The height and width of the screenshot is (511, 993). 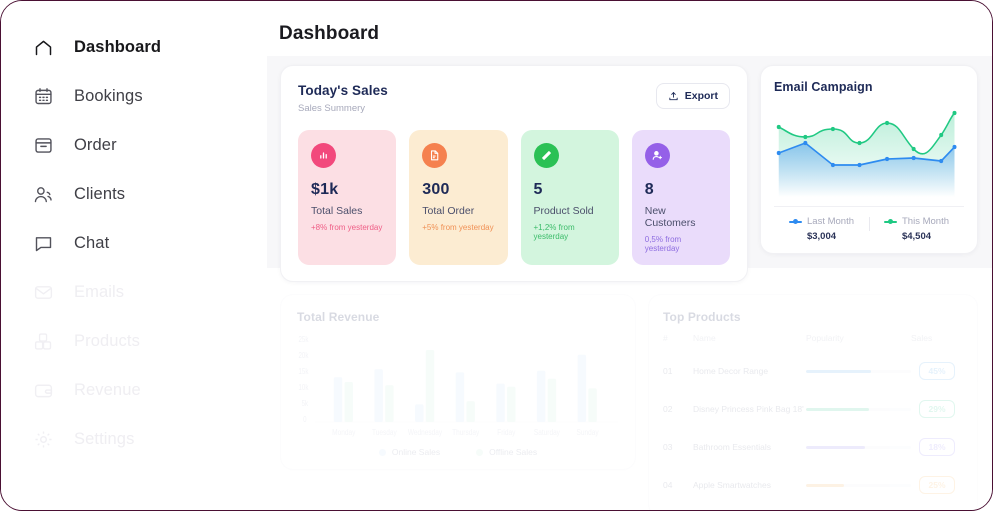 I want to click on sidebar-item-chat: Chat, so click(x=134, y=243).